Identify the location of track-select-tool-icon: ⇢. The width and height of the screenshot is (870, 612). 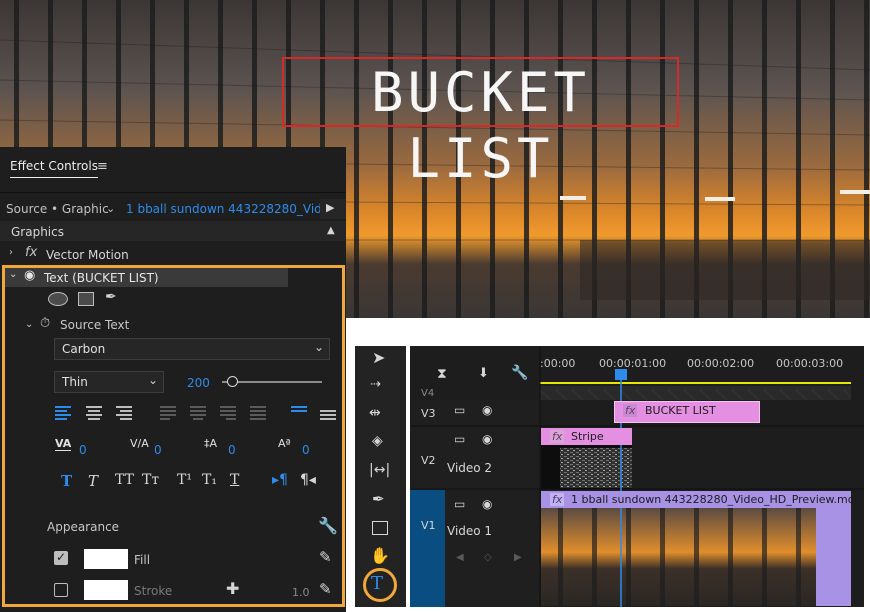
(375, 384).